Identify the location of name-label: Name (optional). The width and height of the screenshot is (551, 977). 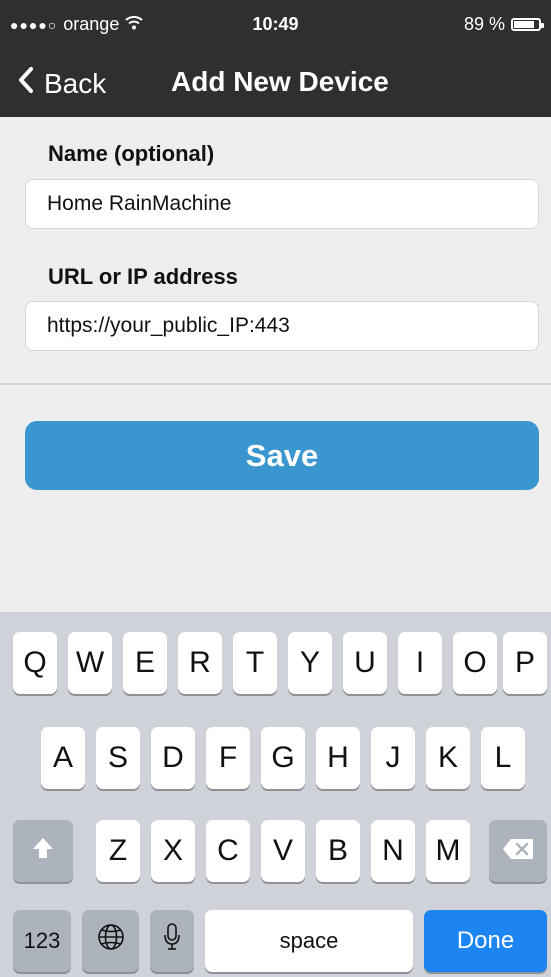
(131, 153).